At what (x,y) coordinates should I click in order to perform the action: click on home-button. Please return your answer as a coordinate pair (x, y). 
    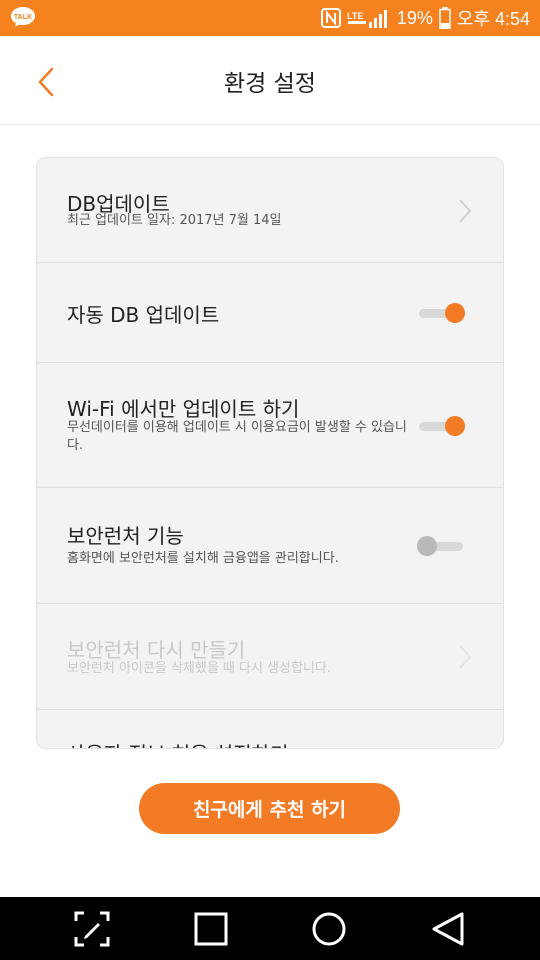
    Looking at the image, I should click on (329, 929).